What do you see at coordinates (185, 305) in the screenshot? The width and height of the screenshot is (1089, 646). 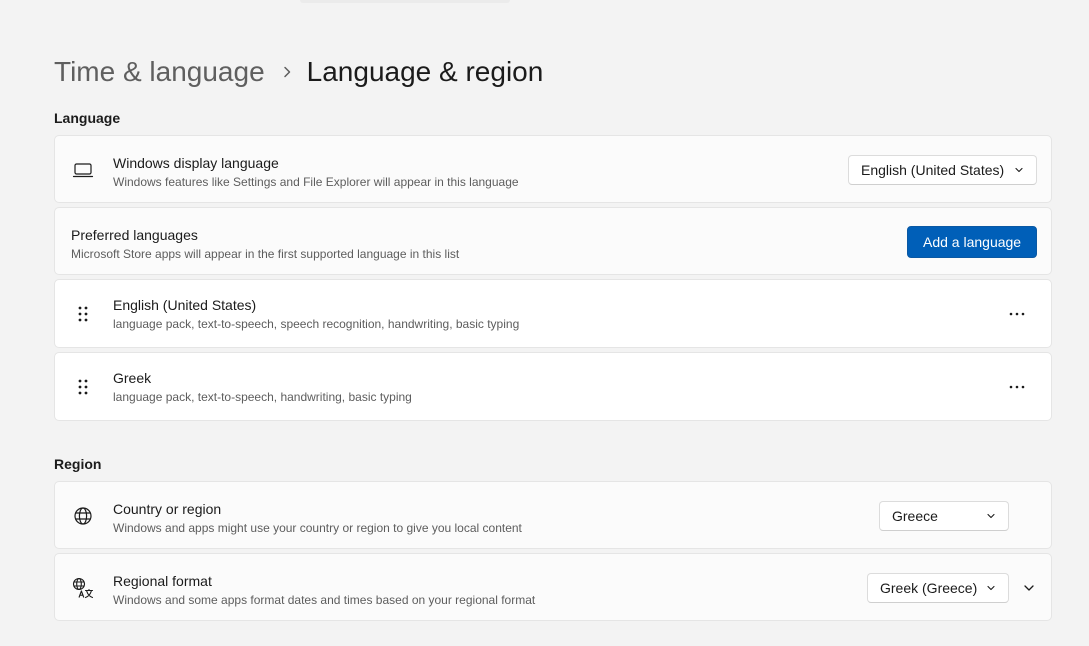 I see `language-name: English (United States)` at bounding box center [185, 305].